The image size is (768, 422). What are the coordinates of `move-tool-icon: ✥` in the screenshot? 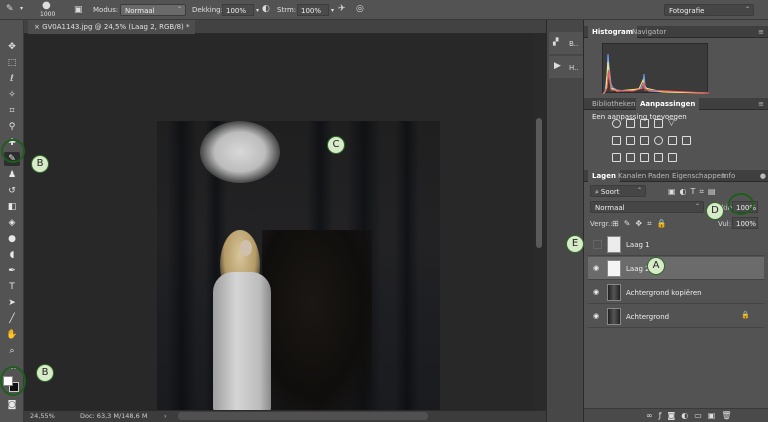 It's located at (12, 47).